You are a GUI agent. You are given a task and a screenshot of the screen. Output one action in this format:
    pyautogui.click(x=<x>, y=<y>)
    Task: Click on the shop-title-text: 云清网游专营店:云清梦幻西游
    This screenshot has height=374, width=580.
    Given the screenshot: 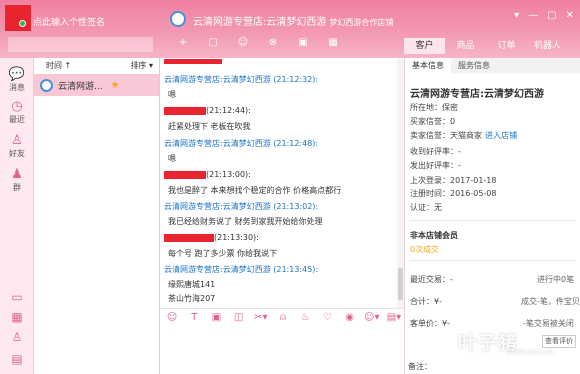 What is the action you would take?
    pyautogui.click(x=260, y=22)
    